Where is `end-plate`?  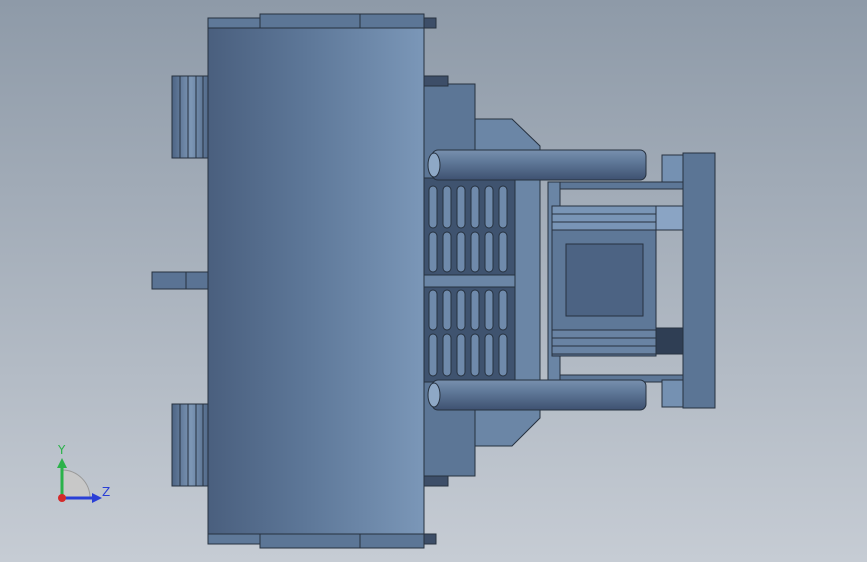 end-plate is located at coordinates (699, 280).